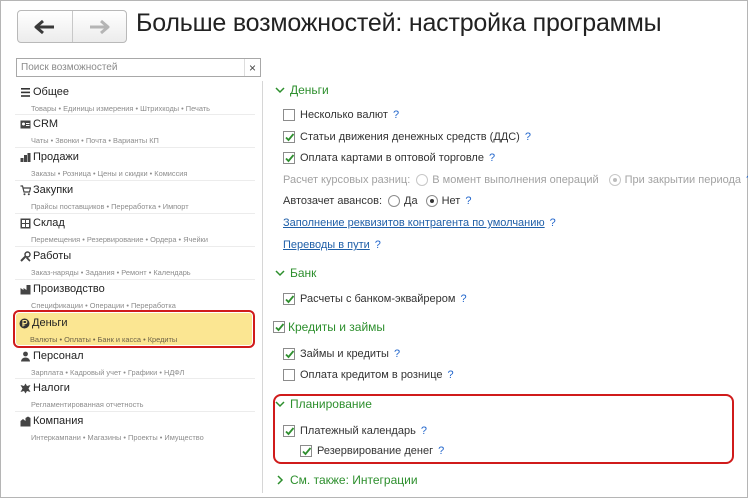 The image size is (748, 498). What do you see at coordinates (289, 115) in the screenshot?
I see `multi-currency-checkbox` at bounding box center [289, 115].